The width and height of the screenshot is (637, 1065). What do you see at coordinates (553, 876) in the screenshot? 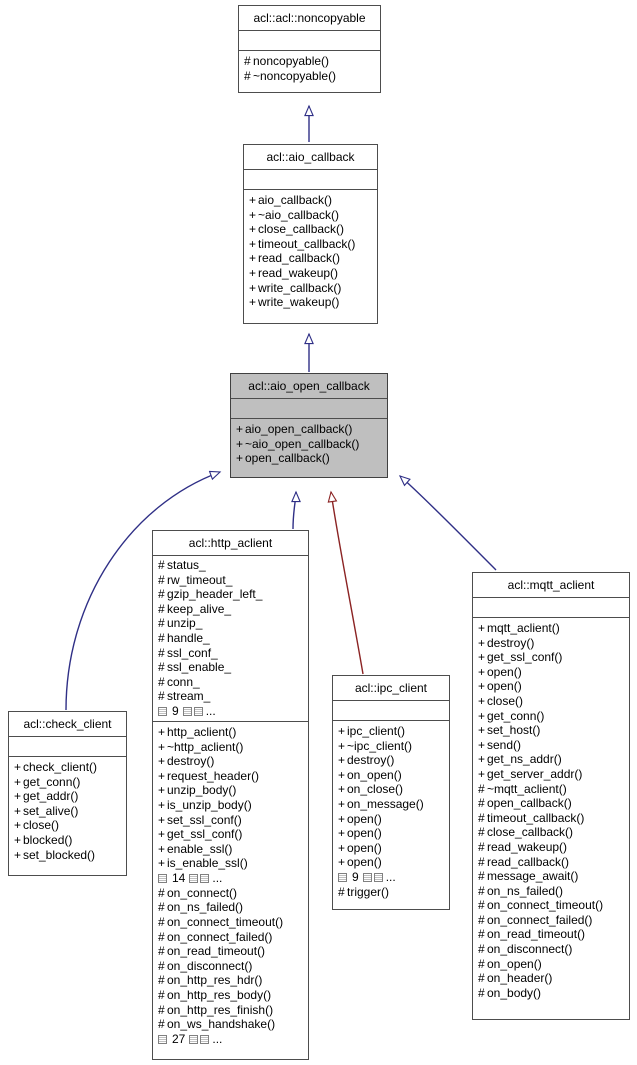
I see `member-row: # message_await()` at bounding box center [553, 876].